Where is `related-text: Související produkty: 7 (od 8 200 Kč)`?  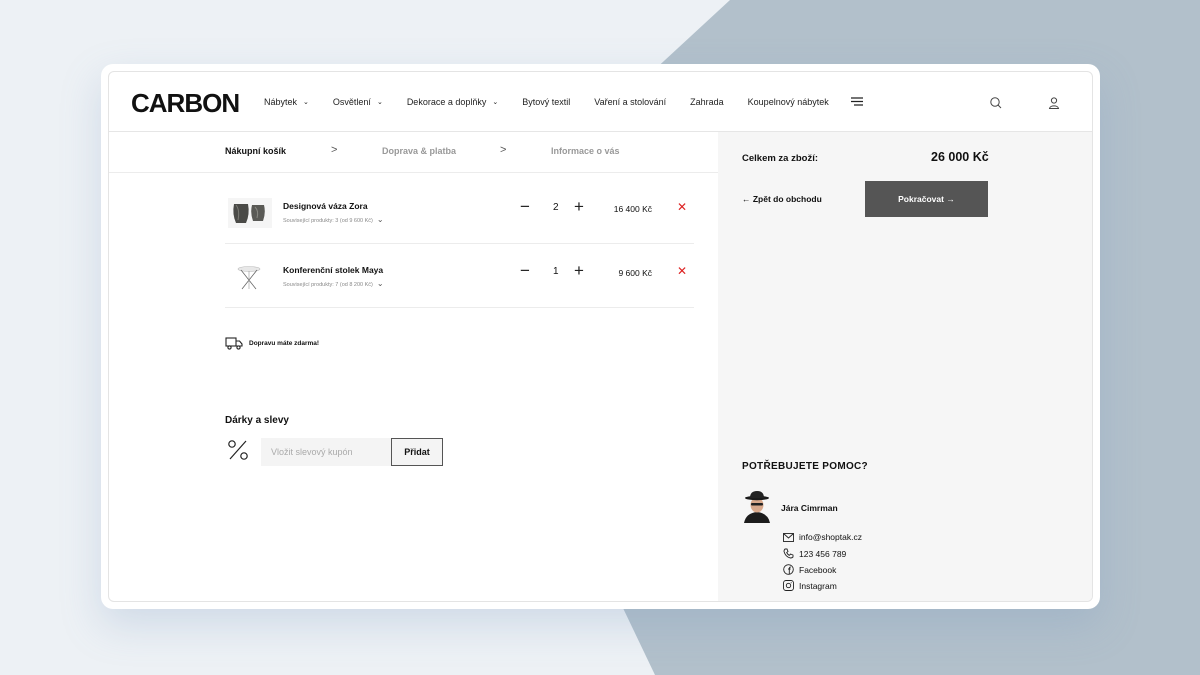 related-text: Související produkty: 7 (od 8 200 Kč) is located at coordinates (328, 285).